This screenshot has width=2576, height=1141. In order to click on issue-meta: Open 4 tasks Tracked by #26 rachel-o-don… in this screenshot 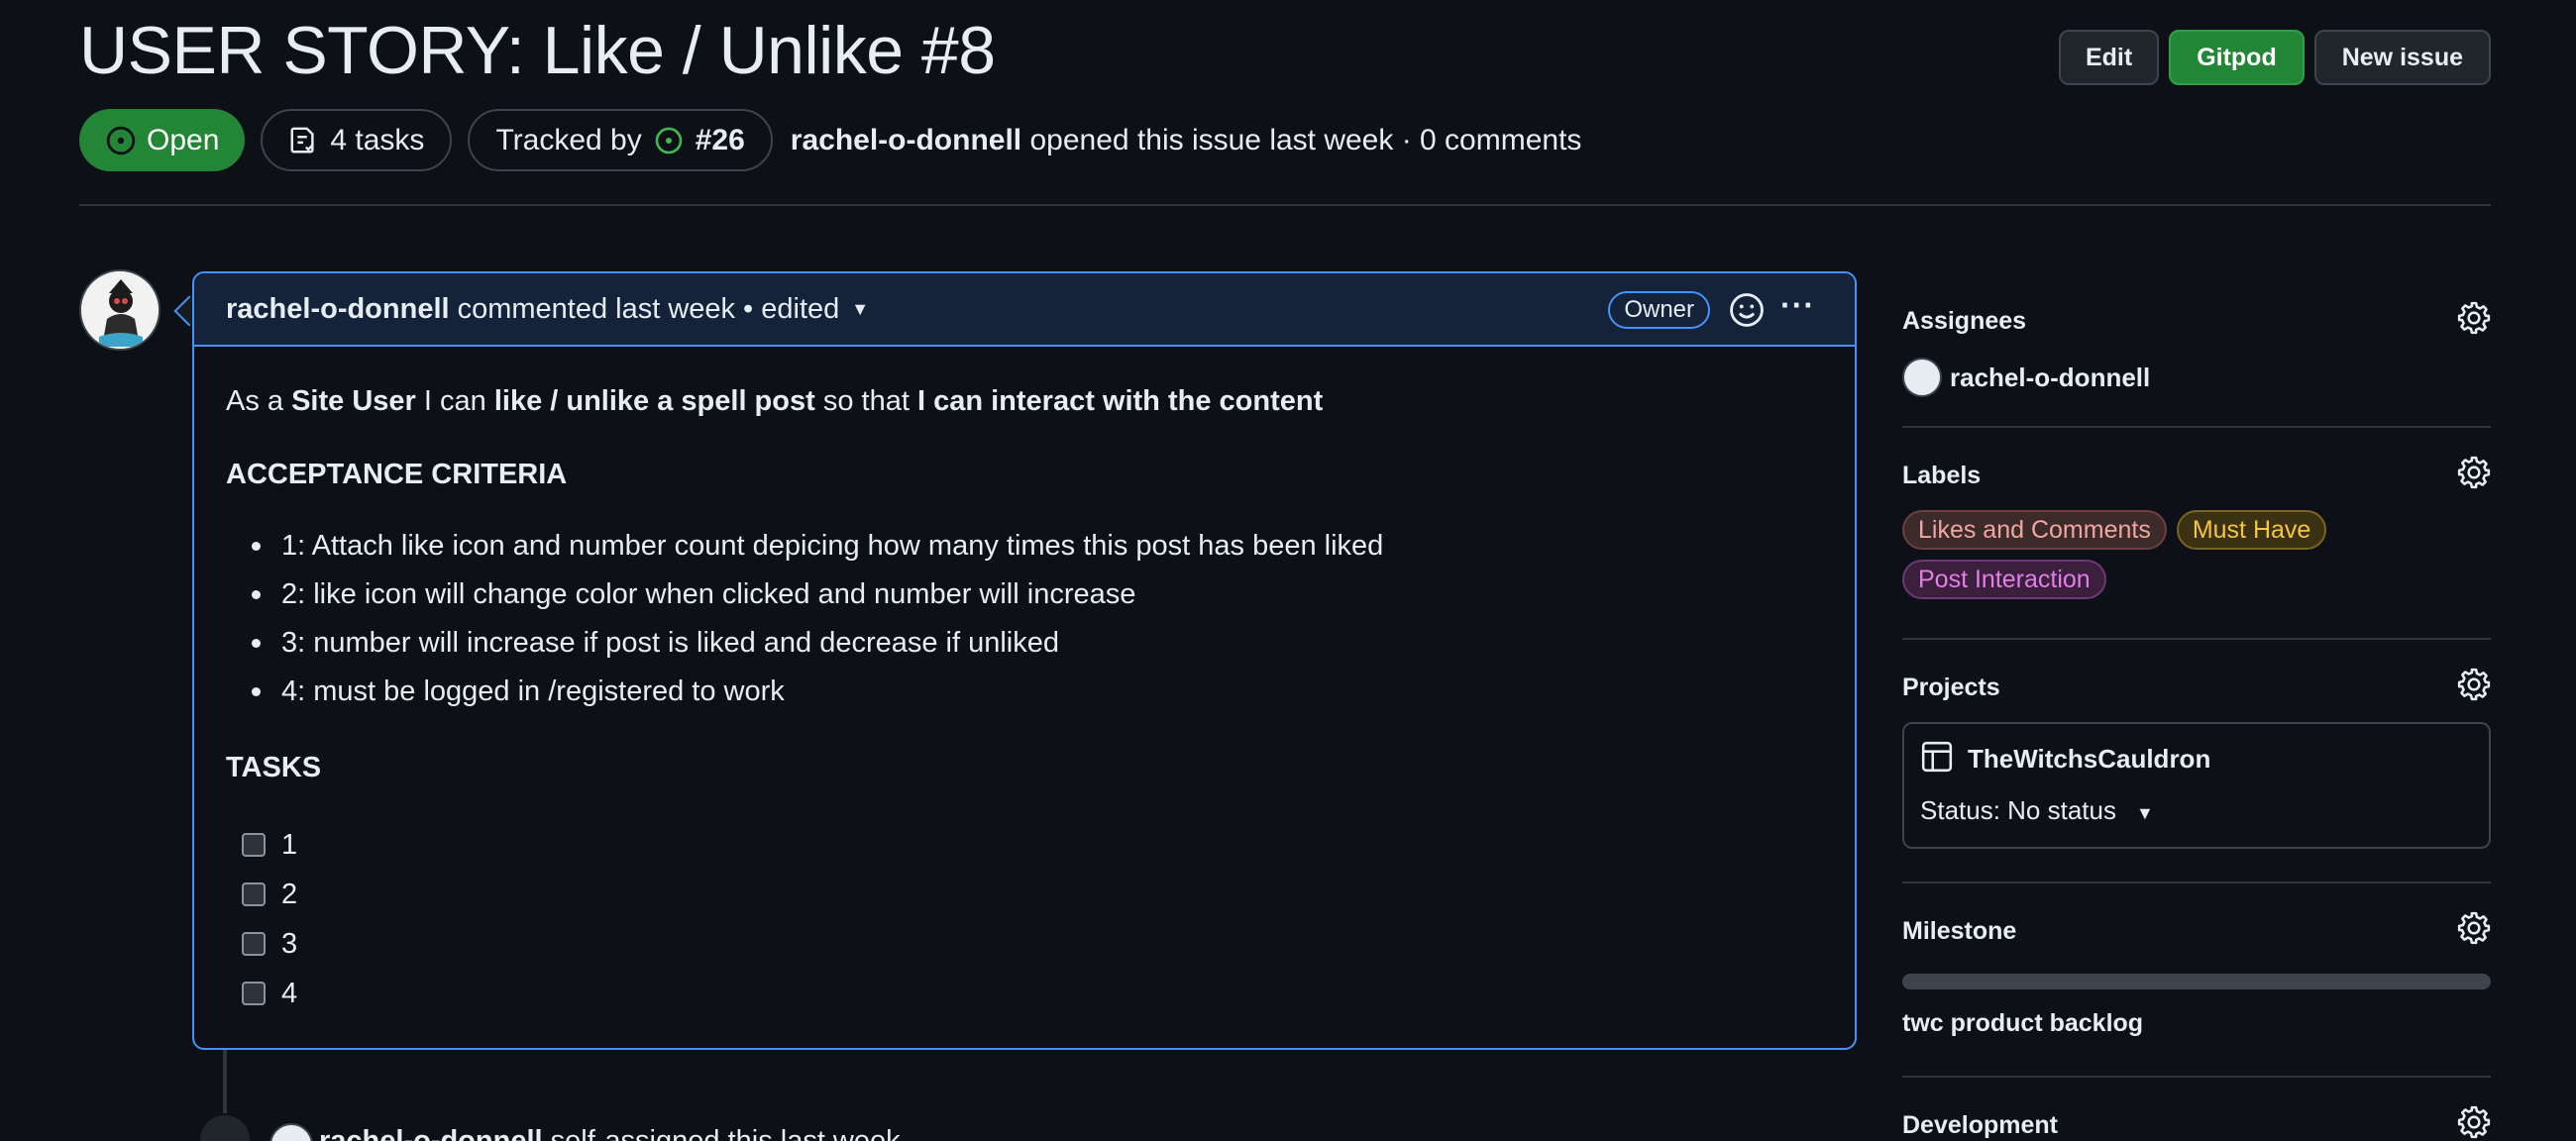, I will do `click(830, 140)`.